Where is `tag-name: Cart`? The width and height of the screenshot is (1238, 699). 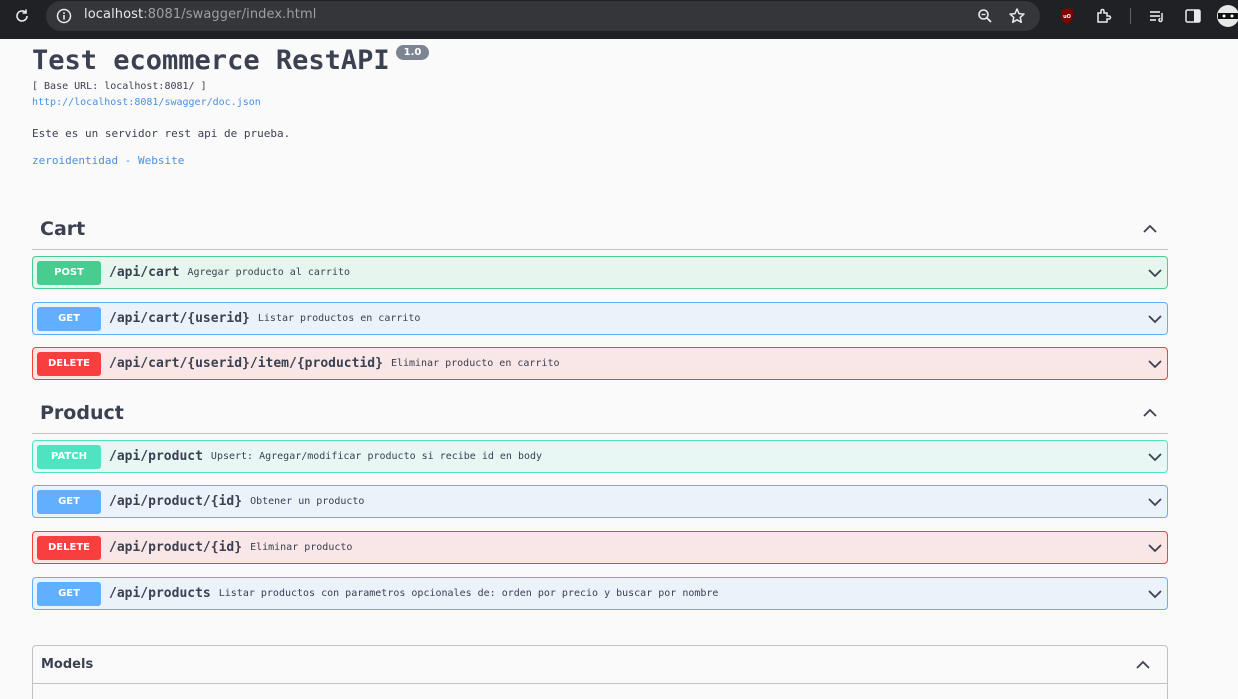 tag-name: Cart is located at coordinates (63, 228).